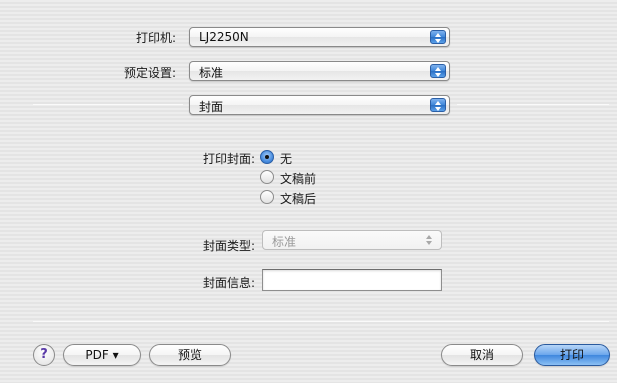  I want to click on printer-label: 打印机:, so click(155, 38).